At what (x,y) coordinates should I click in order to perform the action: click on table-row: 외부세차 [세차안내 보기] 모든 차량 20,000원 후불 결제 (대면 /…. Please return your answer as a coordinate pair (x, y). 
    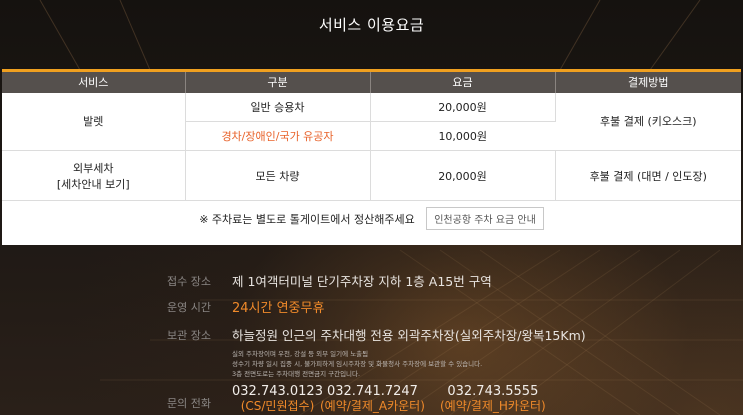
    Looking at the image, I should click on (371, 175).